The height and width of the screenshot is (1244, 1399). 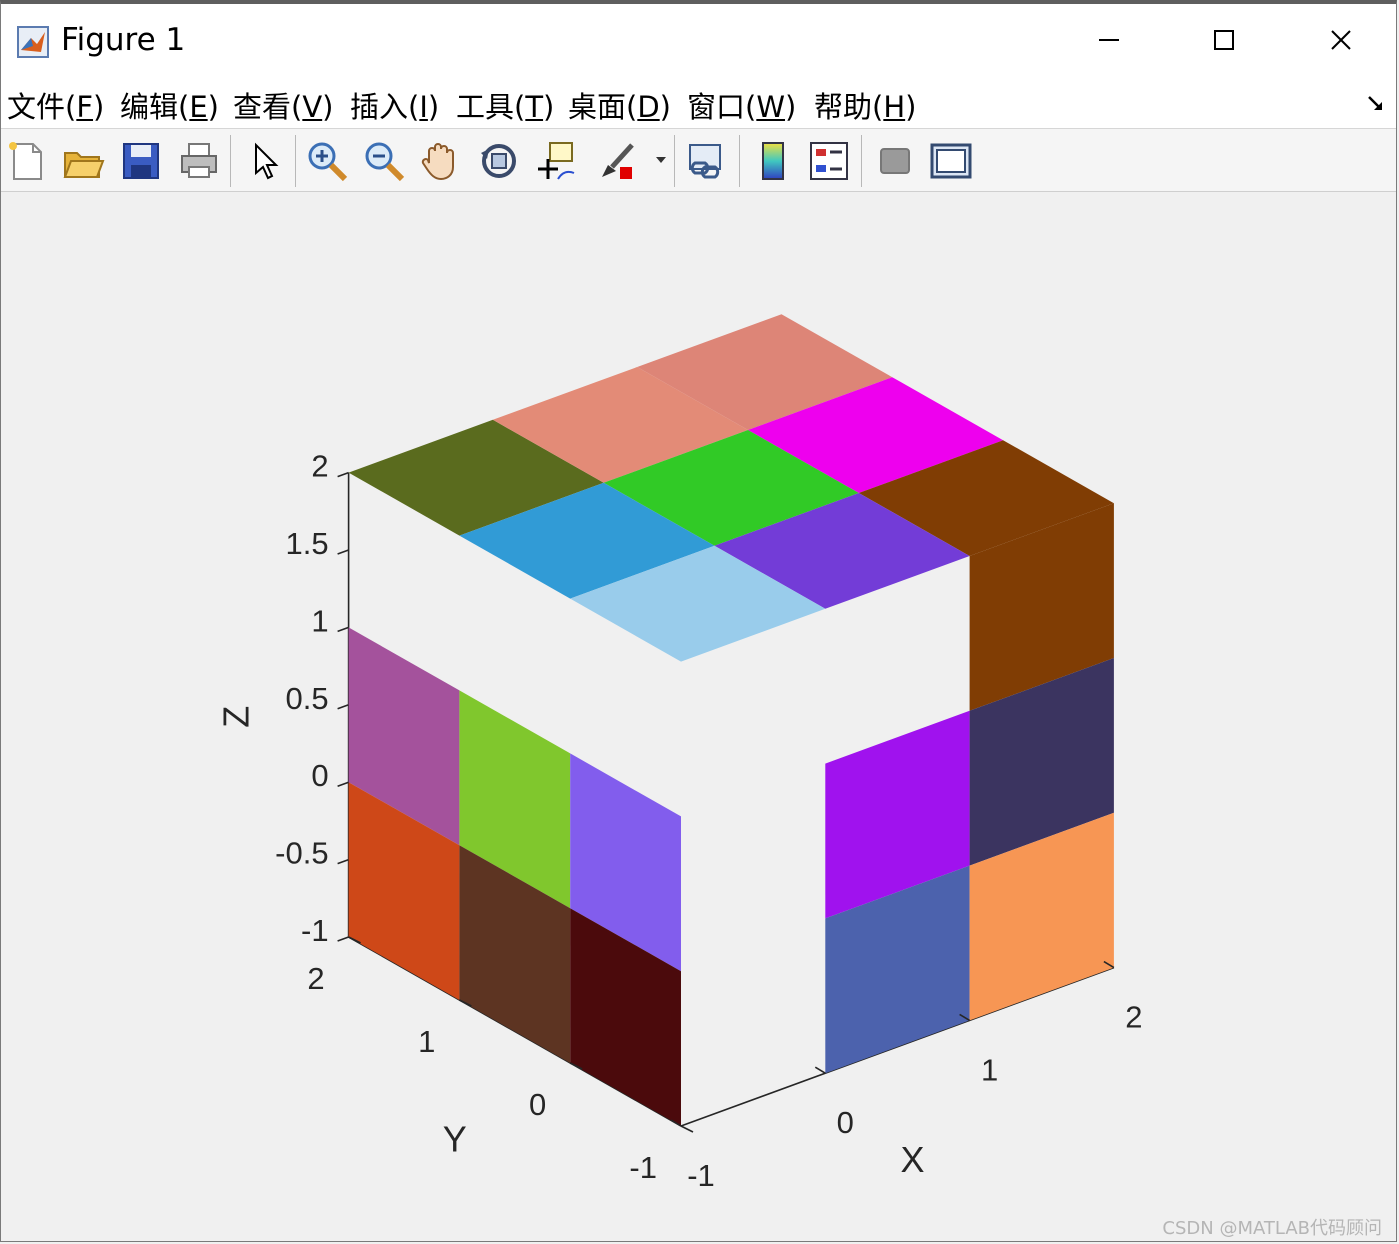 I want to click on link-plot-icon, so click(x=705, y=161).